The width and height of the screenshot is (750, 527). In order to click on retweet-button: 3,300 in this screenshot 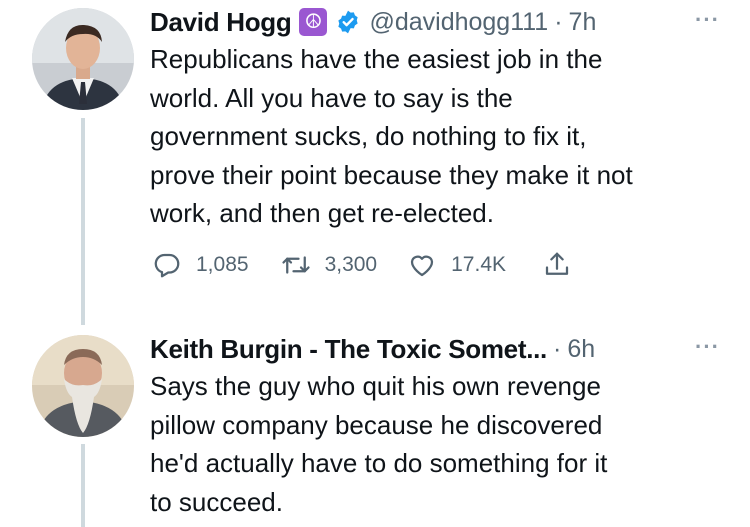, I will do `click(329, 265)`.